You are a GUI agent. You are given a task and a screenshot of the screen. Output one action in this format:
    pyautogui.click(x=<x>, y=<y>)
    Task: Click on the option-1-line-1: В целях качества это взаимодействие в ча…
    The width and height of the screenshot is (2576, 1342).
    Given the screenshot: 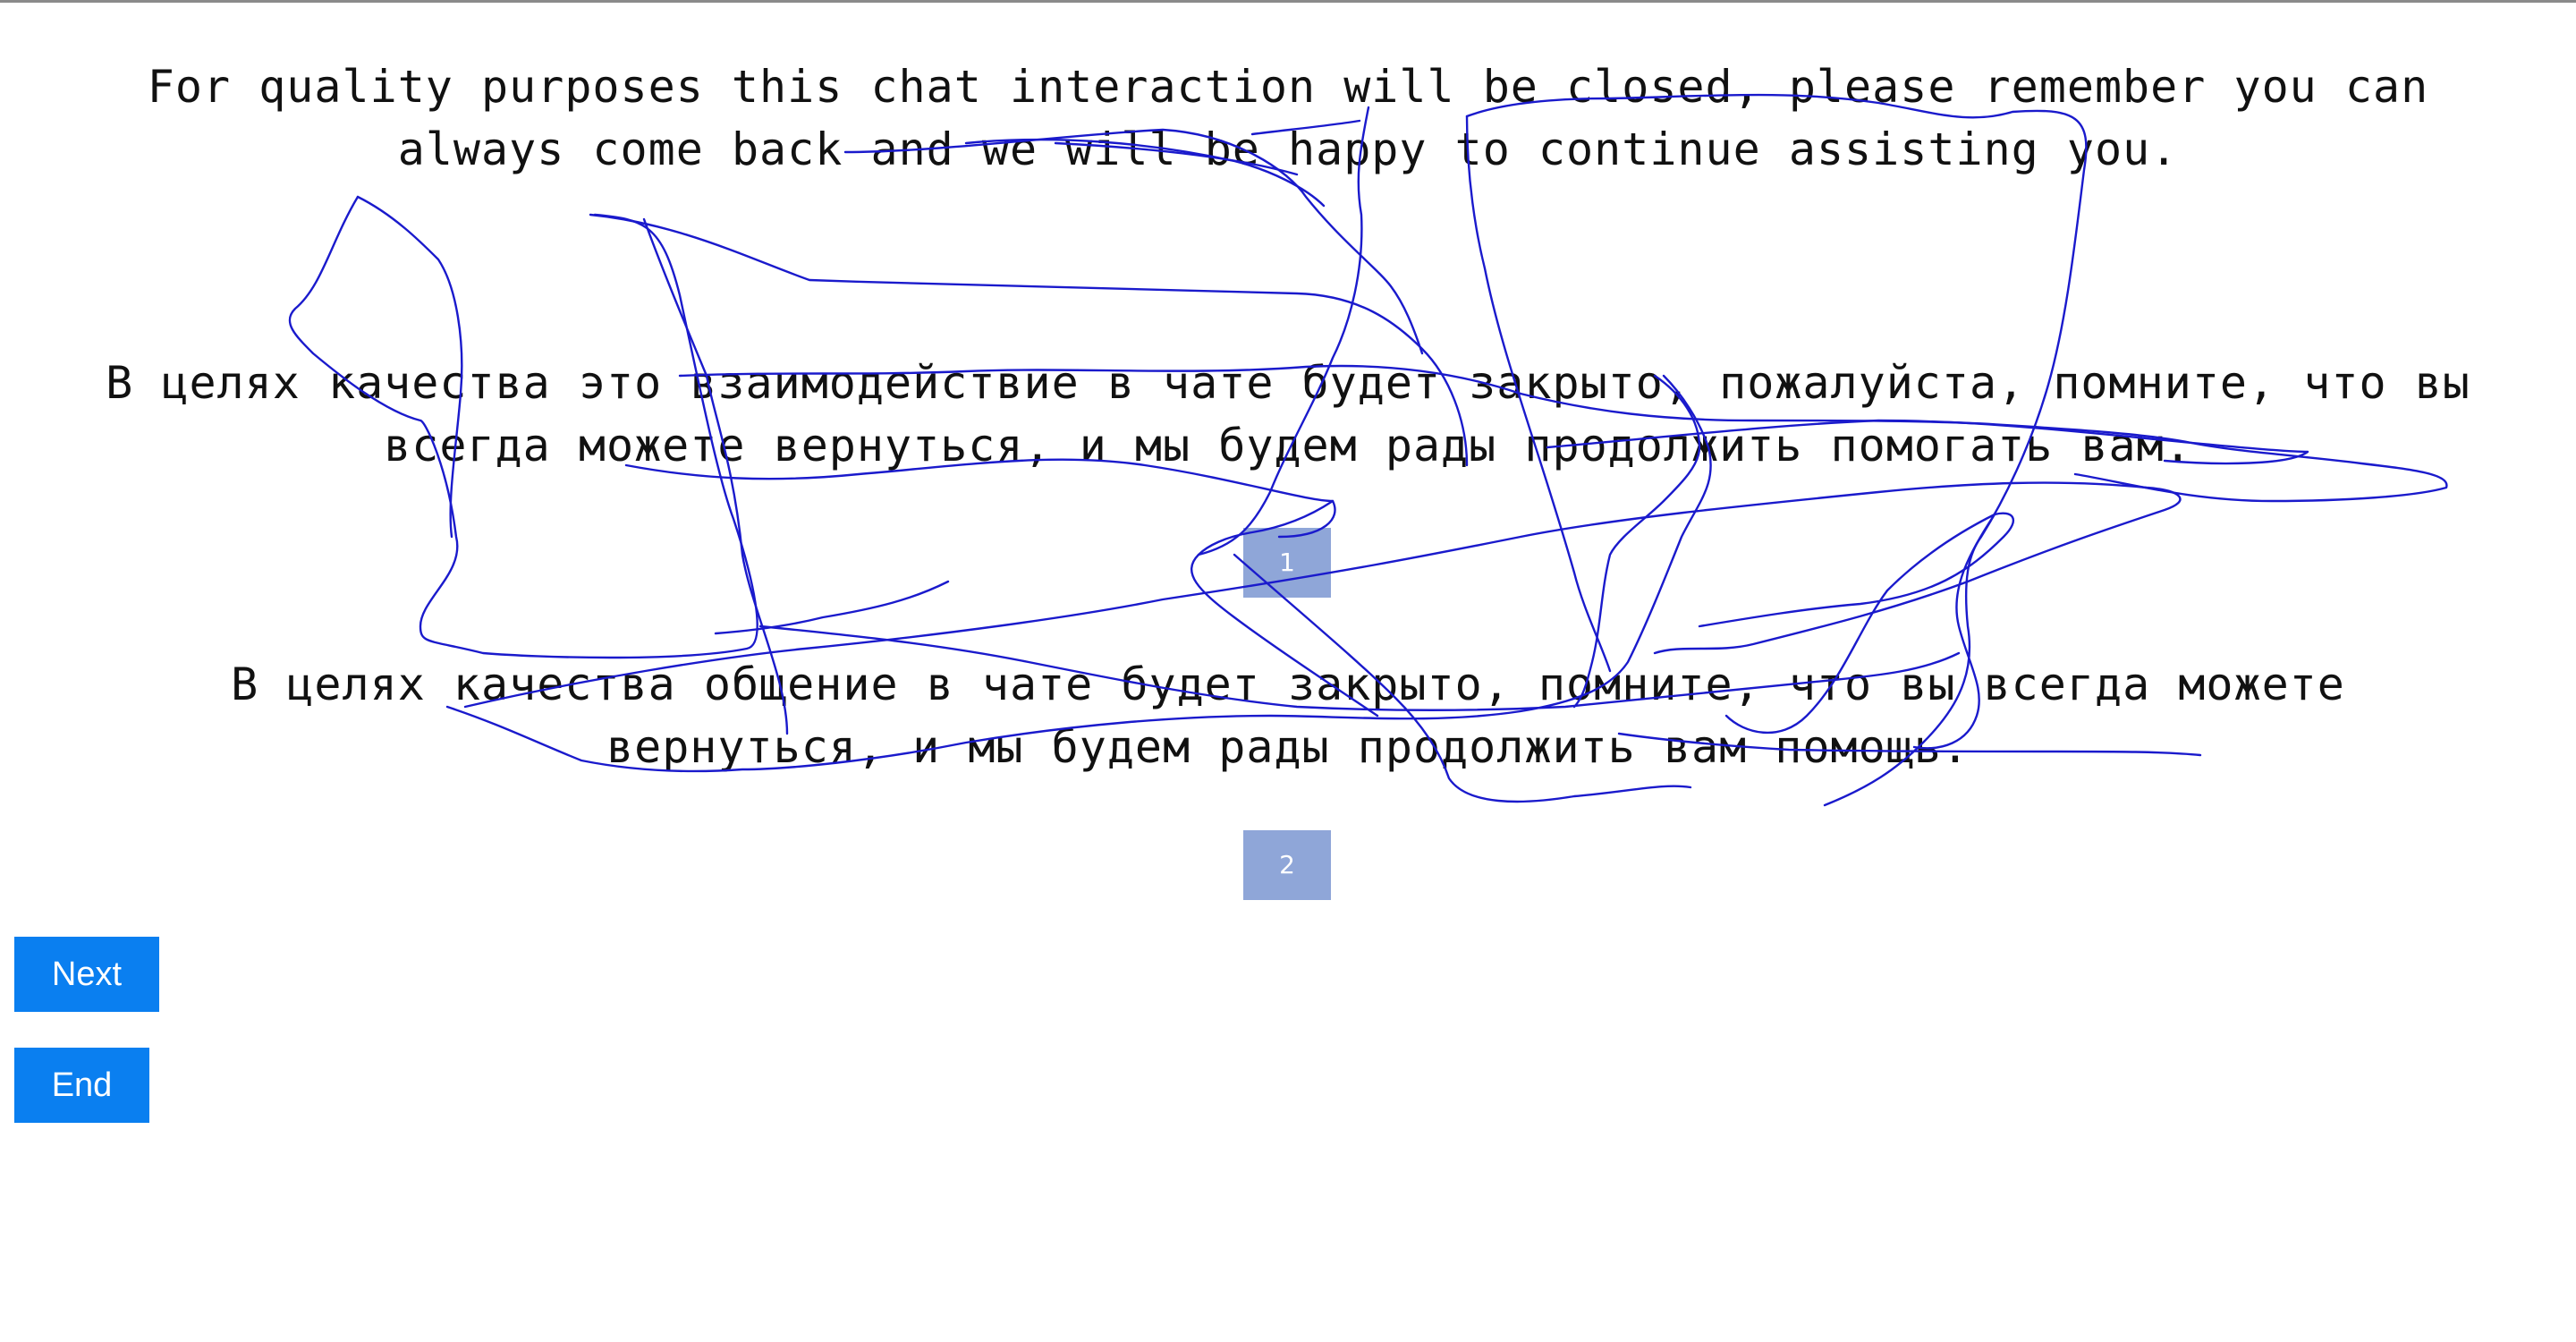 What is the action you would take?
    pyautogui.click(x=1288, y=383)
    